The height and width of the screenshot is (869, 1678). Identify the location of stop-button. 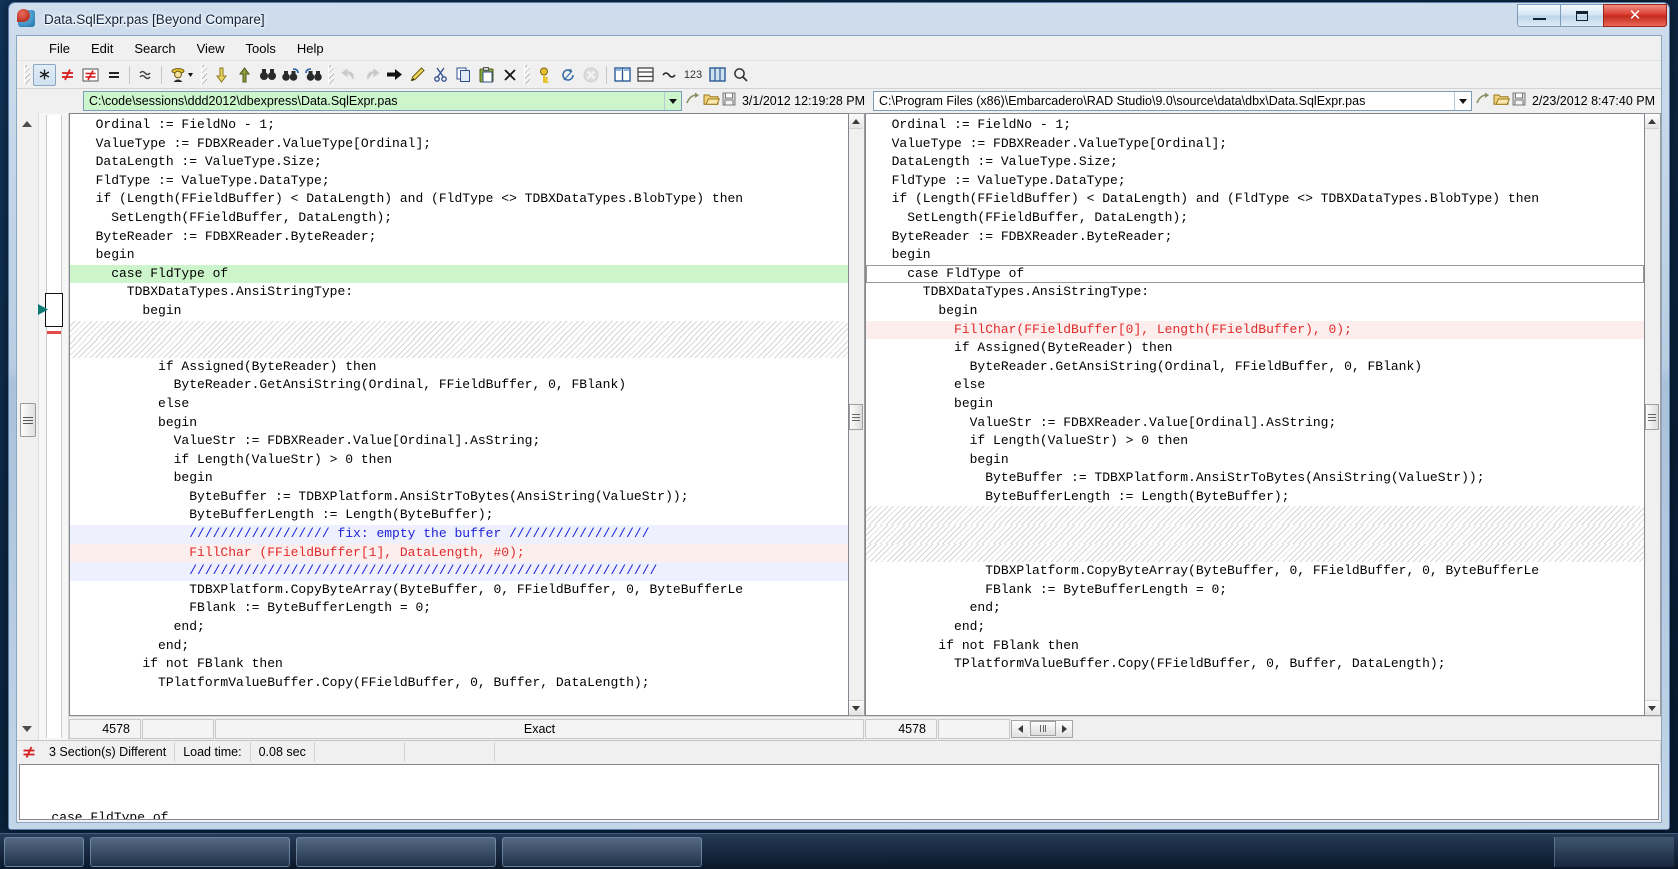
(590, 75).